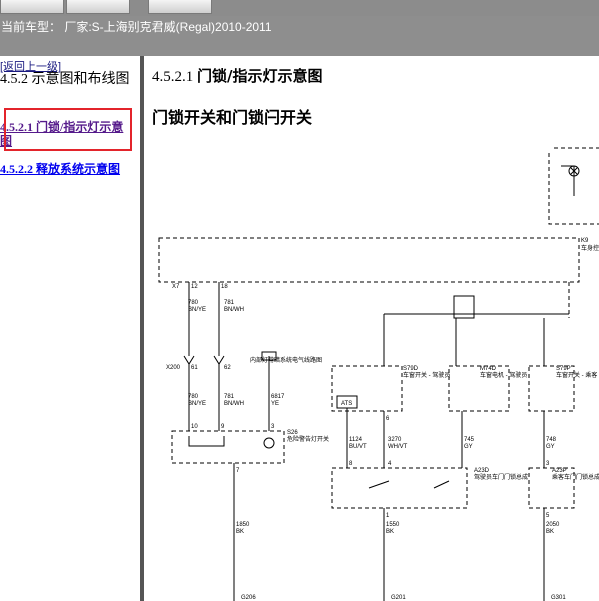 The width and height of the screenshot is (599, 601). What do you see at coordinates (248, 598) in the screenshot?
I see `ground-g206: G206` at bounding box center [248, 598].